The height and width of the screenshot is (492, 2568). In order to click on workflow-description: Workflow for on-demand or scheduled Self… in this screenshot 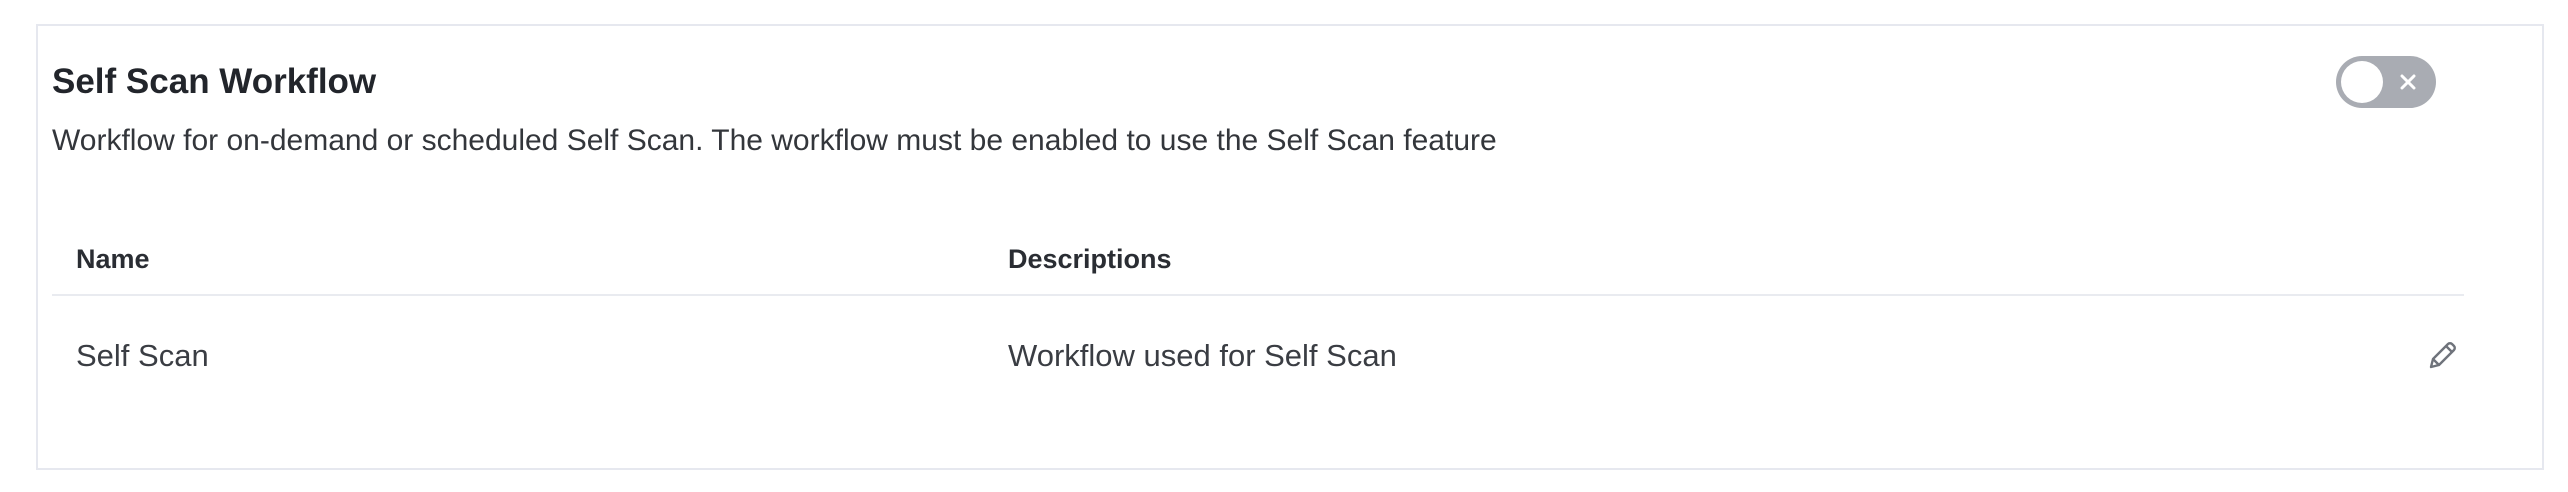, I will do `click(774, 140)`.